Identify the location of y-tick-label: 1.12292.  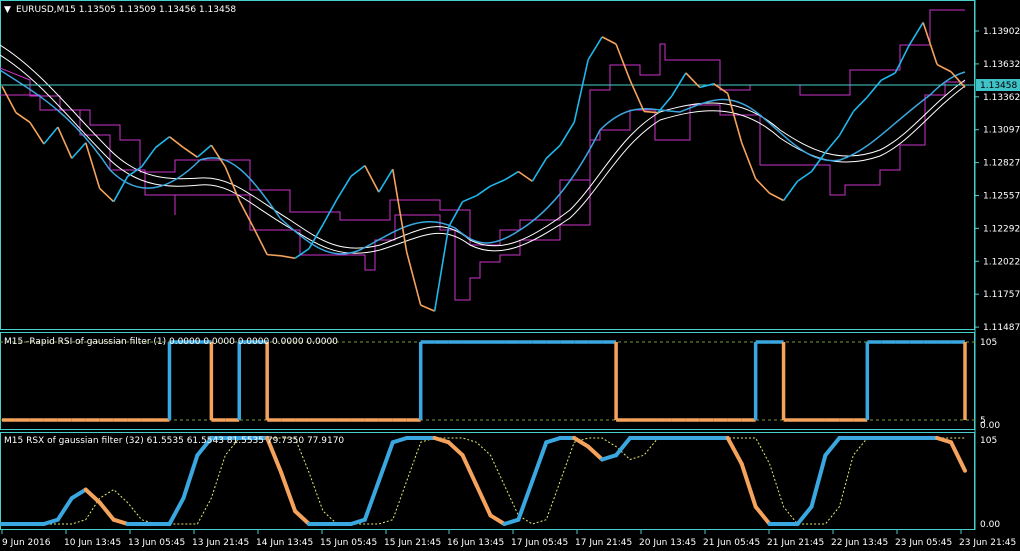
(1001, 229).